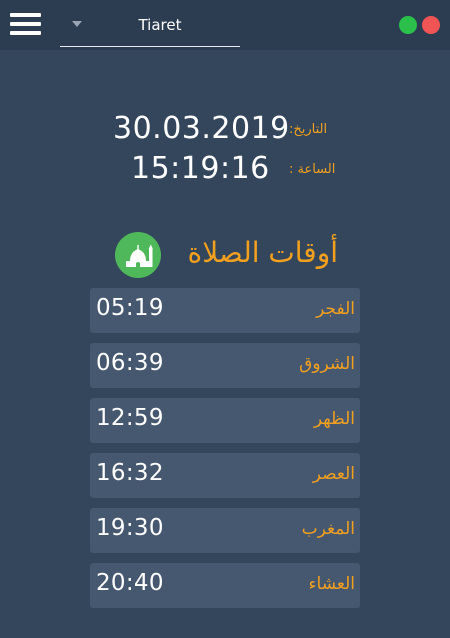 The width and height of the screenshot is (450, 638). What do you see at coordinates (262, 252) in the screenshot?
I see `section-title: أوقات الصلاة` at bounding box center [262, 252].